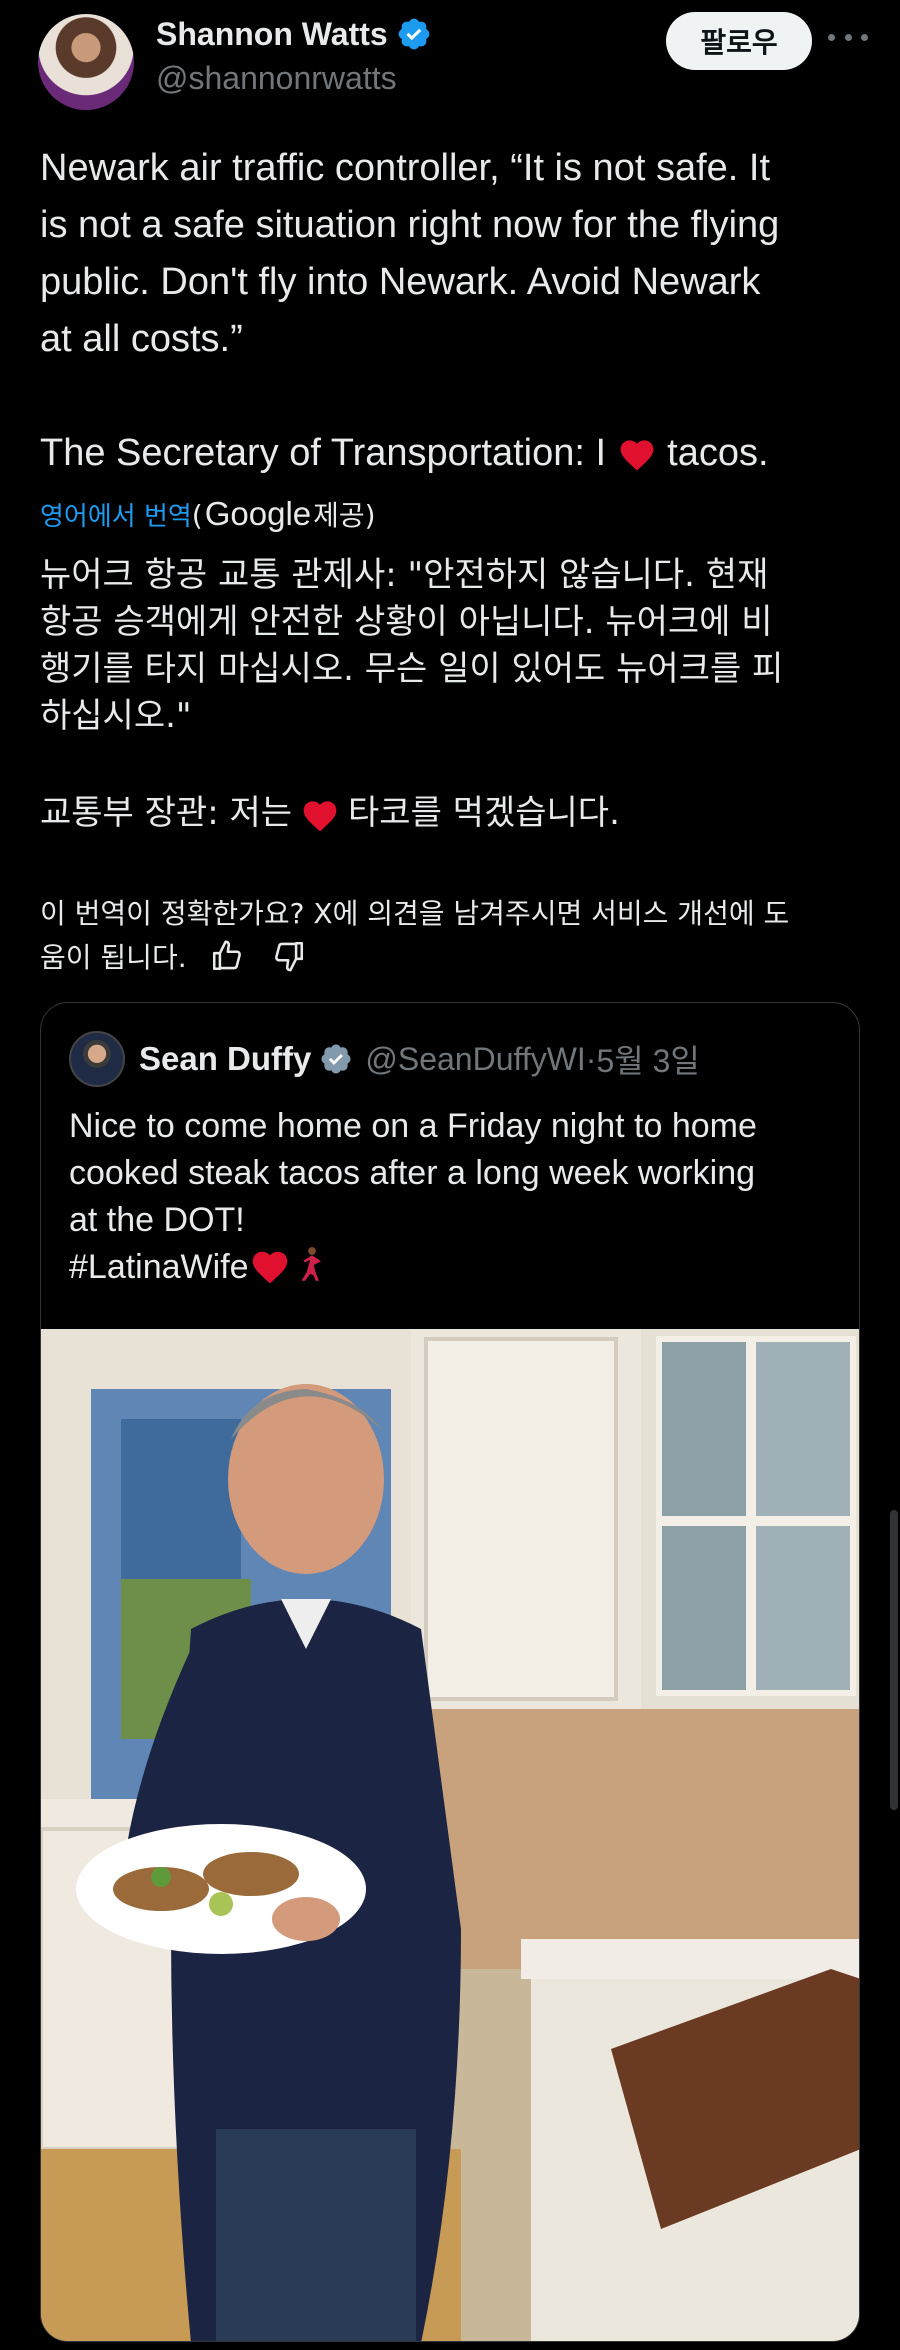 This screenshot has width=900, height=2350. Describe the element at coordinates (455, 958) in the screenshot. I see `feedback-line-2: 움이 됩니다.` at that location.